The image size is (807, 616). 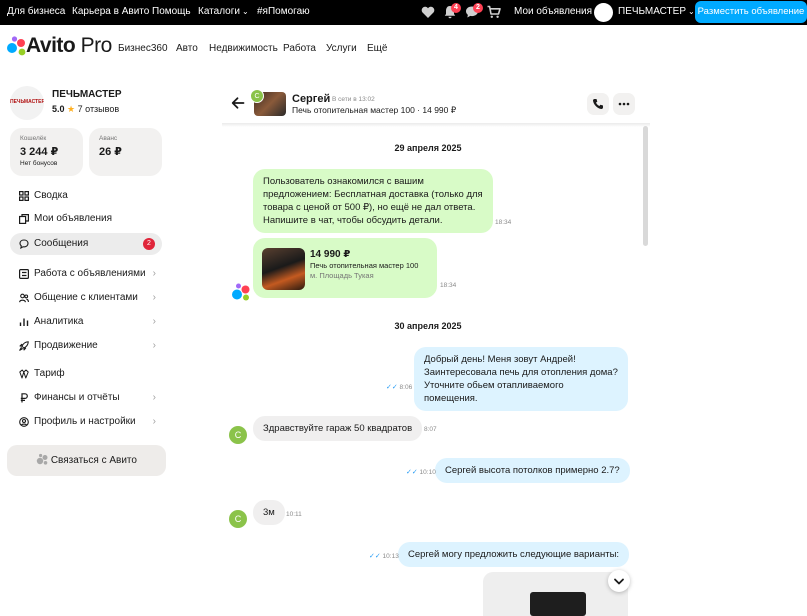 I want to click on unread-badge: 2, so click(x=149, y=244).